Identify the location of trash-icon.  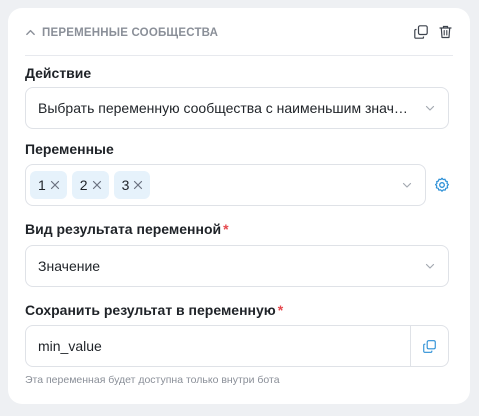
(445, 32).